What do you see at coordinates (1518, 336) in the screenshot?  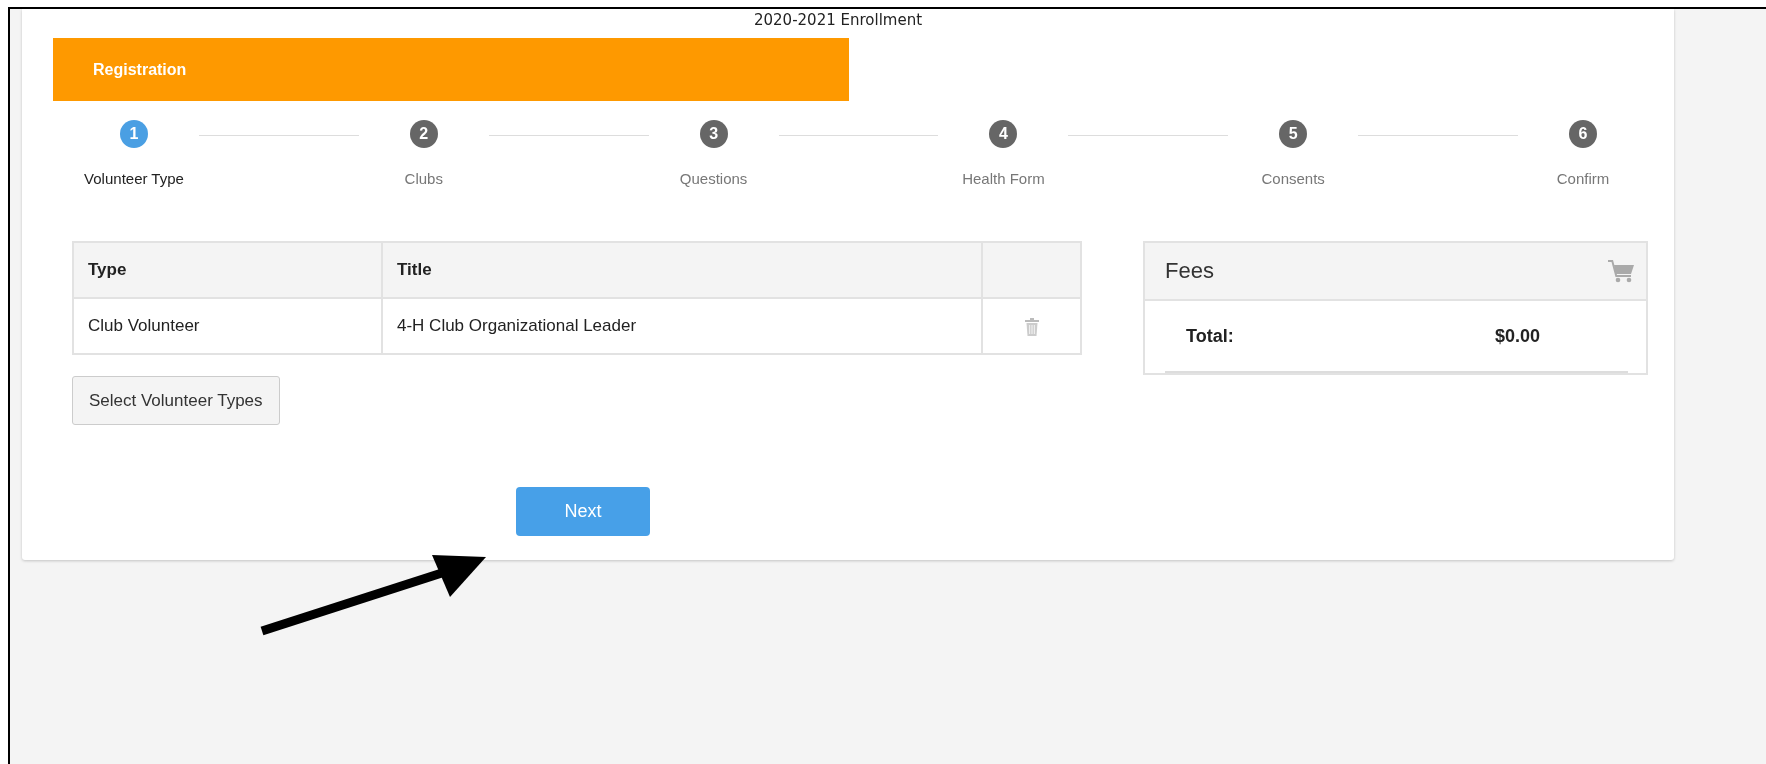 I see `total-value: $0.00` at bounding box center [1518, 336].